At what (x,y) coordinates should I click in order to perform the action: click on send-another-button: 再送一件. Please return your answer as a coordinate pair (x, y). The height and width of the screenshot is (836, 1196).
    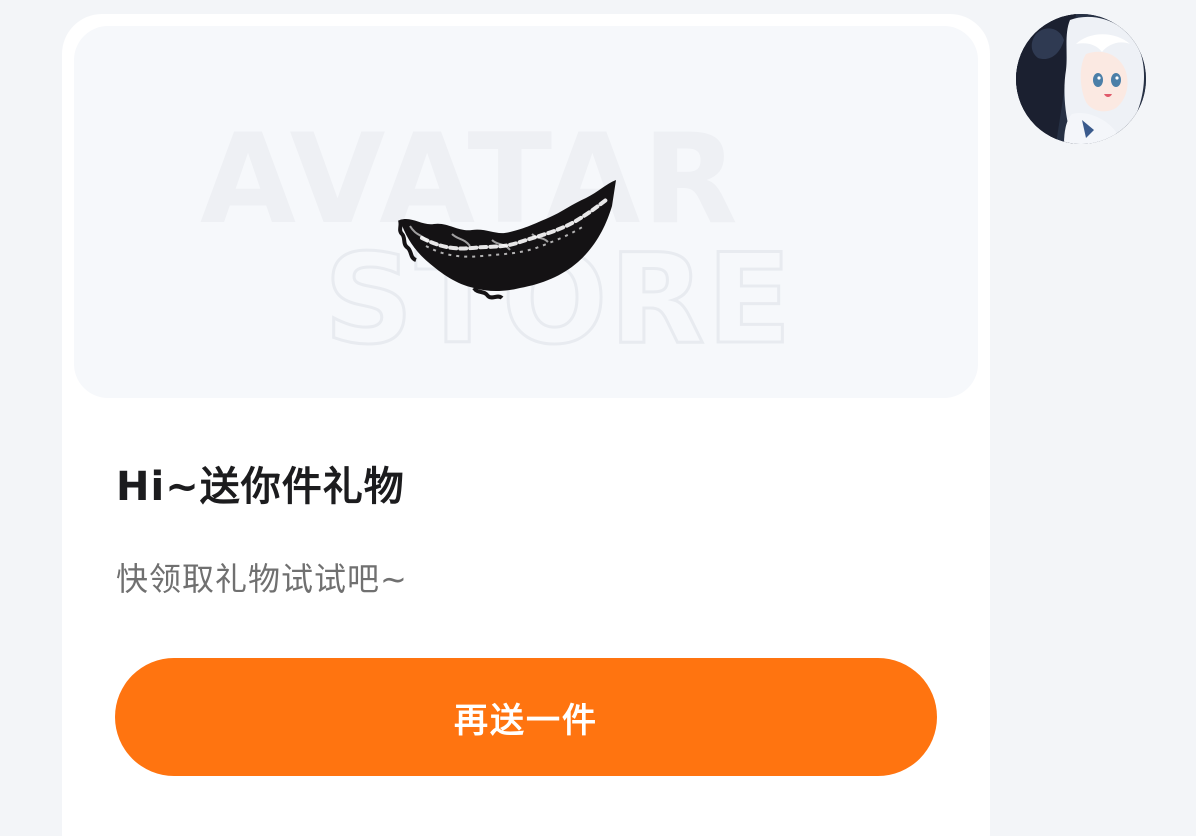
    Looking at the image, I should click on (526, 717).